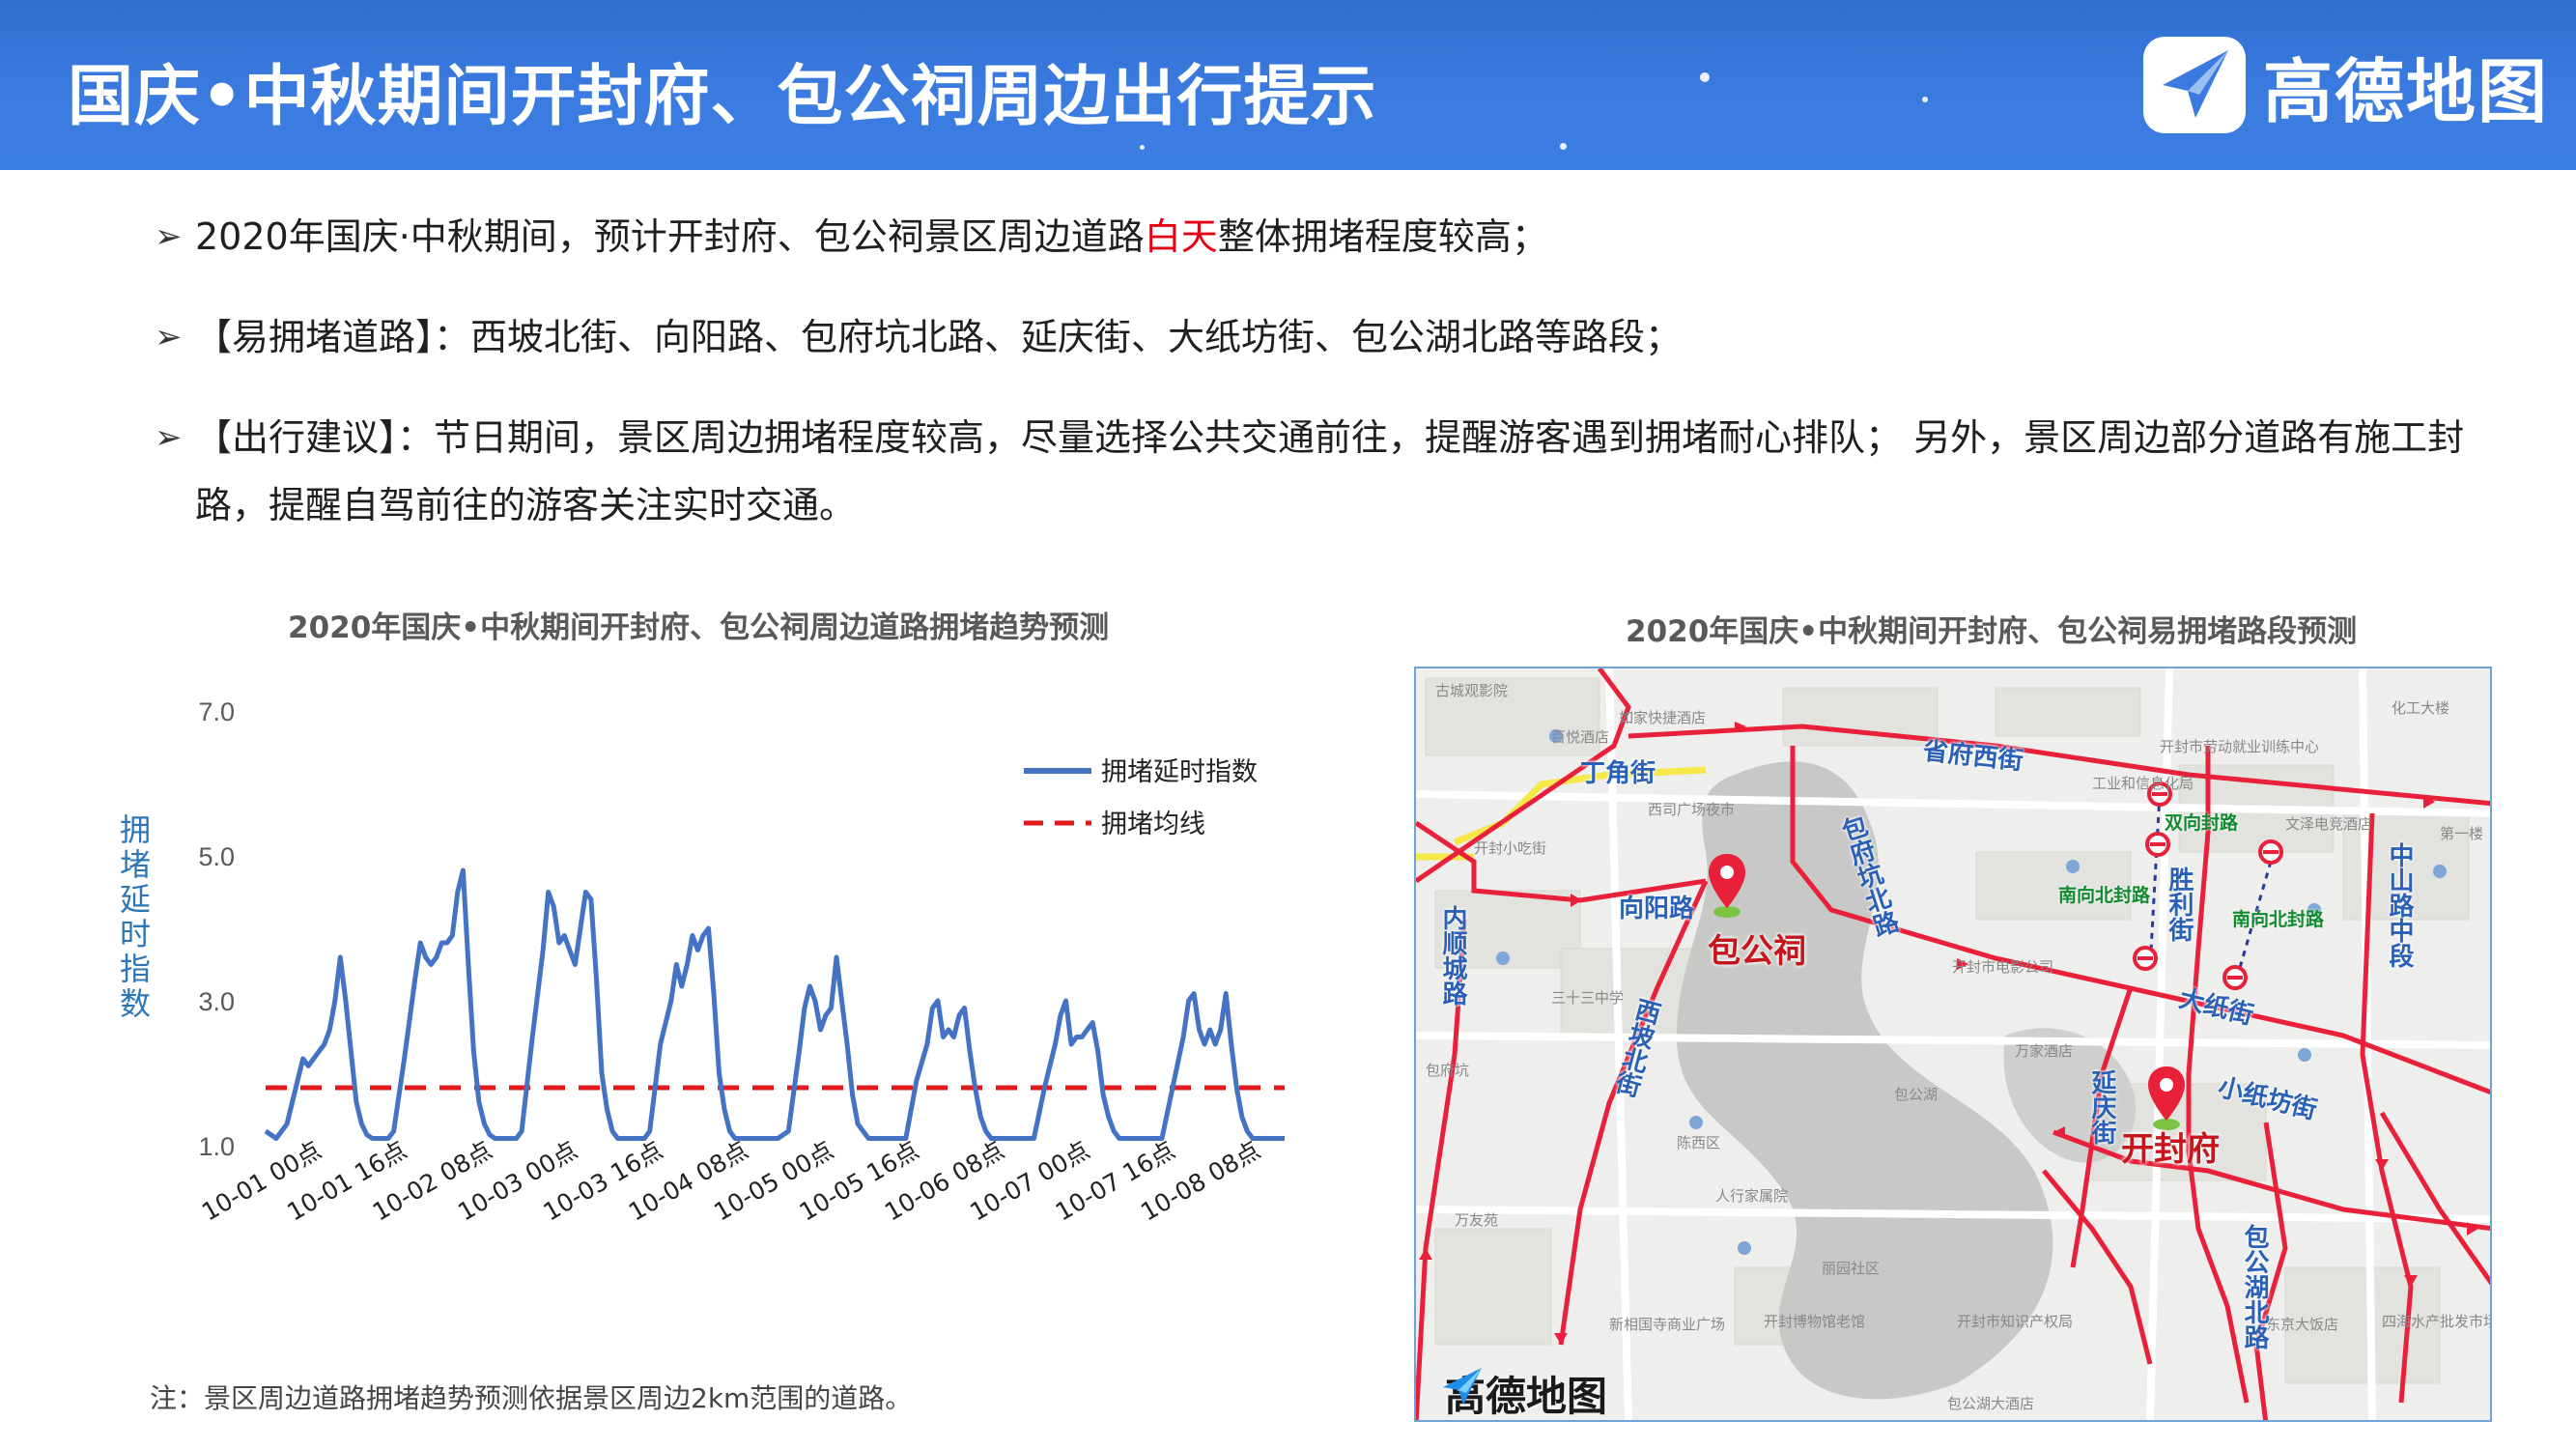  What do you see at coordinates (135, 934) in the screenshot?
I see `y-axis-label: 时` at bounding box center [135, 934].